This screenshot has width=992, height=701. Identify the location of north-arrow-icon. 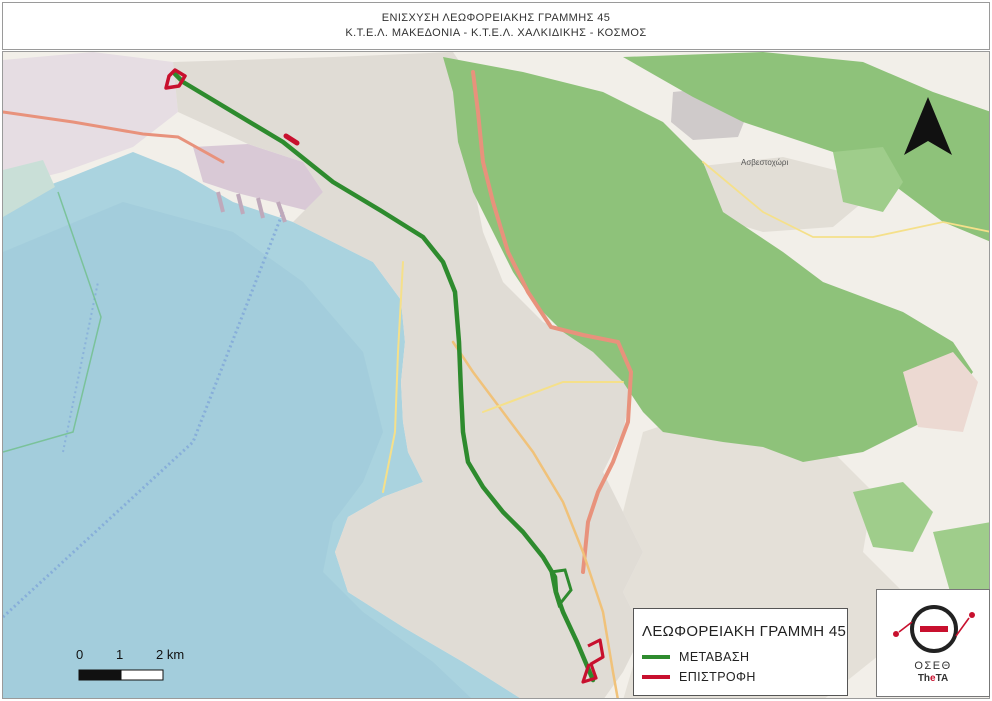
(928, 126).